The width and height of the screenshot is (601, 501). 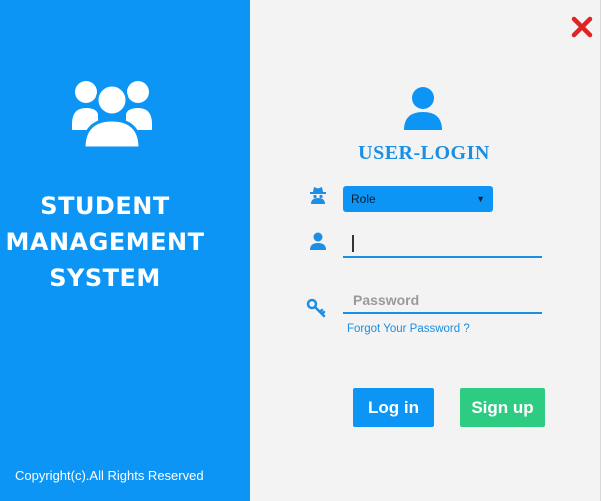 What do you see at coordinates (109, 475) in the screenshot?
I see `copyright-text: Copyright(c).All Rights Reserved` at bounding box center [109, 475].